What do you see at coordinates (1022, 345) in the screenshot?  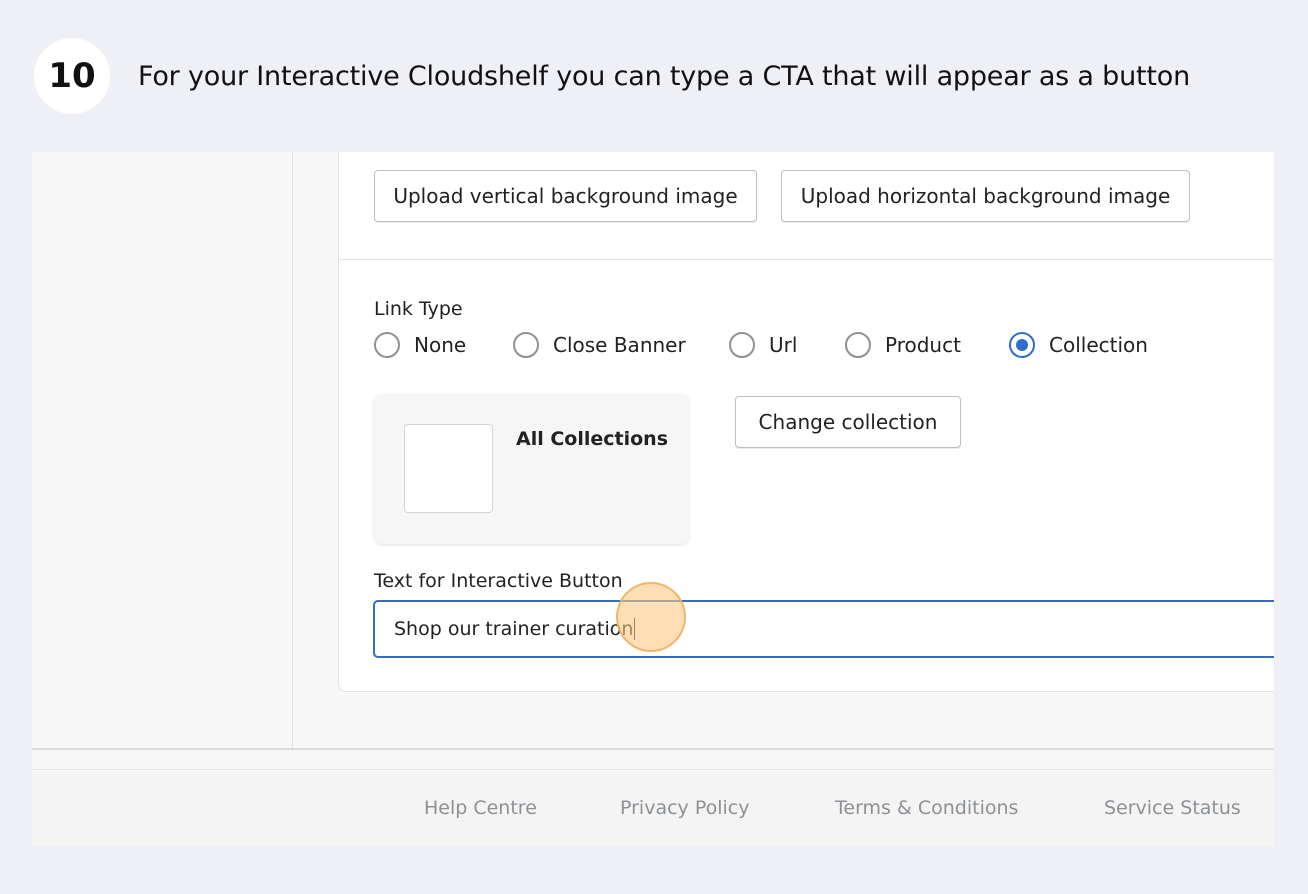 I see `radio-button-selected` at bounding box center [1022, 345].